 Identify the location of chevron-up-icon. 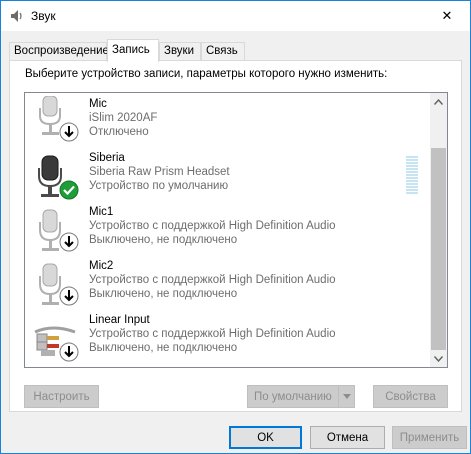
(438, 101).